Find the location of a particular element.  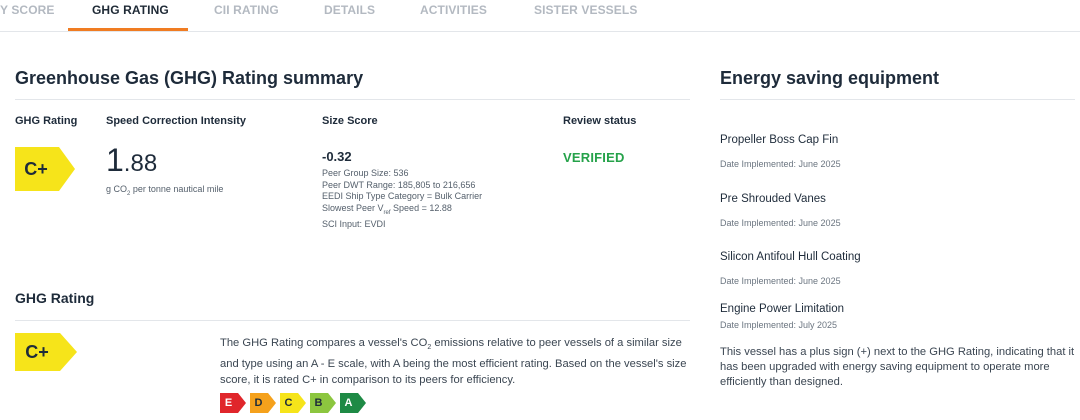

col-header-size-score: Size Score is located at coordinates (350, 121).